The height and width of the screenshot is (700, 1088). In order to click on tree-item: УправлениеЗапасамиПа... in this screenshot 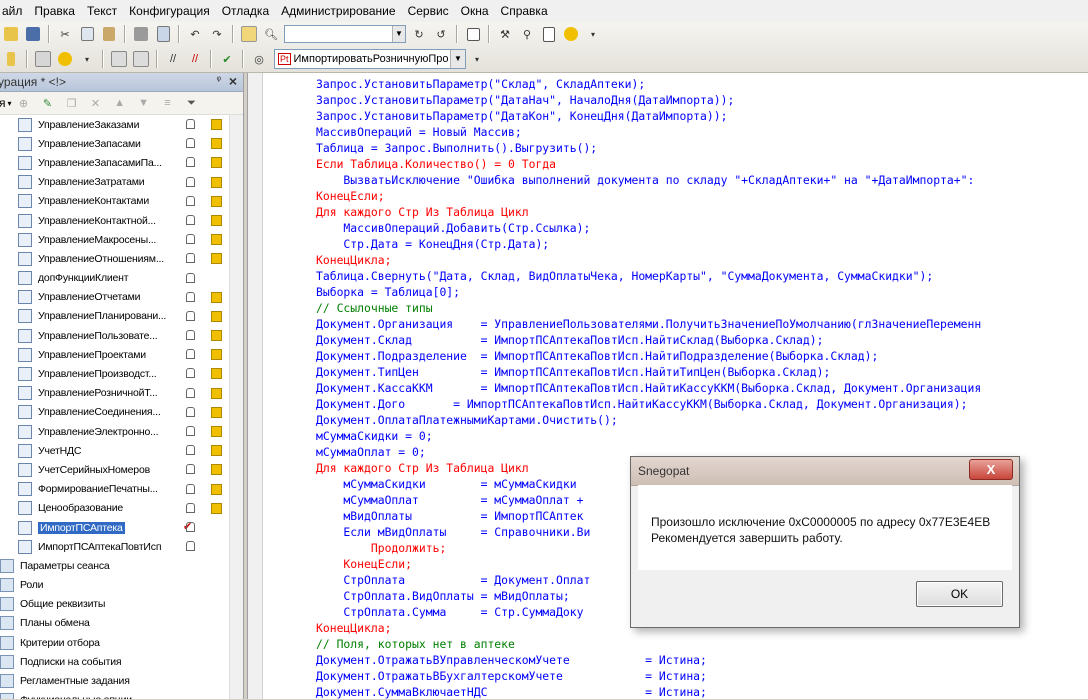, I will do `click(115, 162)`.